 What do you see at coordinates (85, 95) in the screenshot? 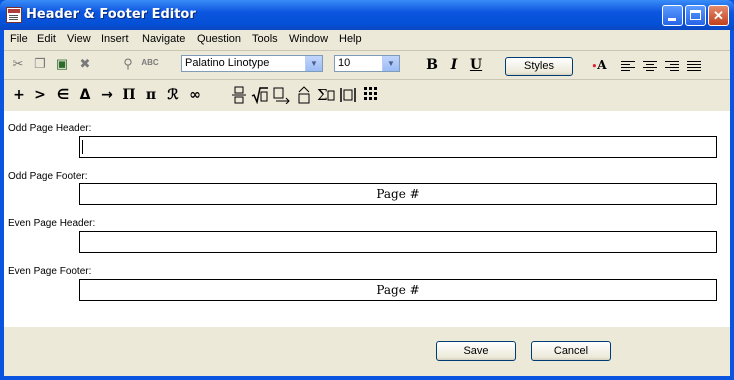
I see `delta-symbol-button: Δ` at bounding box center [85, 95].